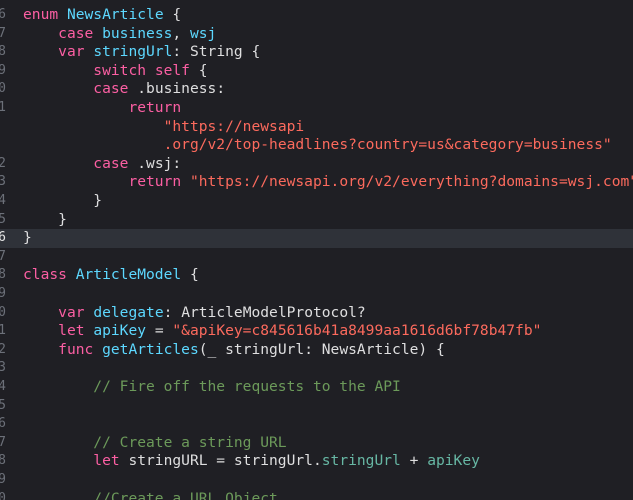 The image size is (633, 500). I want to click on code-line: 7 case business, wsj, so click(316, 34).